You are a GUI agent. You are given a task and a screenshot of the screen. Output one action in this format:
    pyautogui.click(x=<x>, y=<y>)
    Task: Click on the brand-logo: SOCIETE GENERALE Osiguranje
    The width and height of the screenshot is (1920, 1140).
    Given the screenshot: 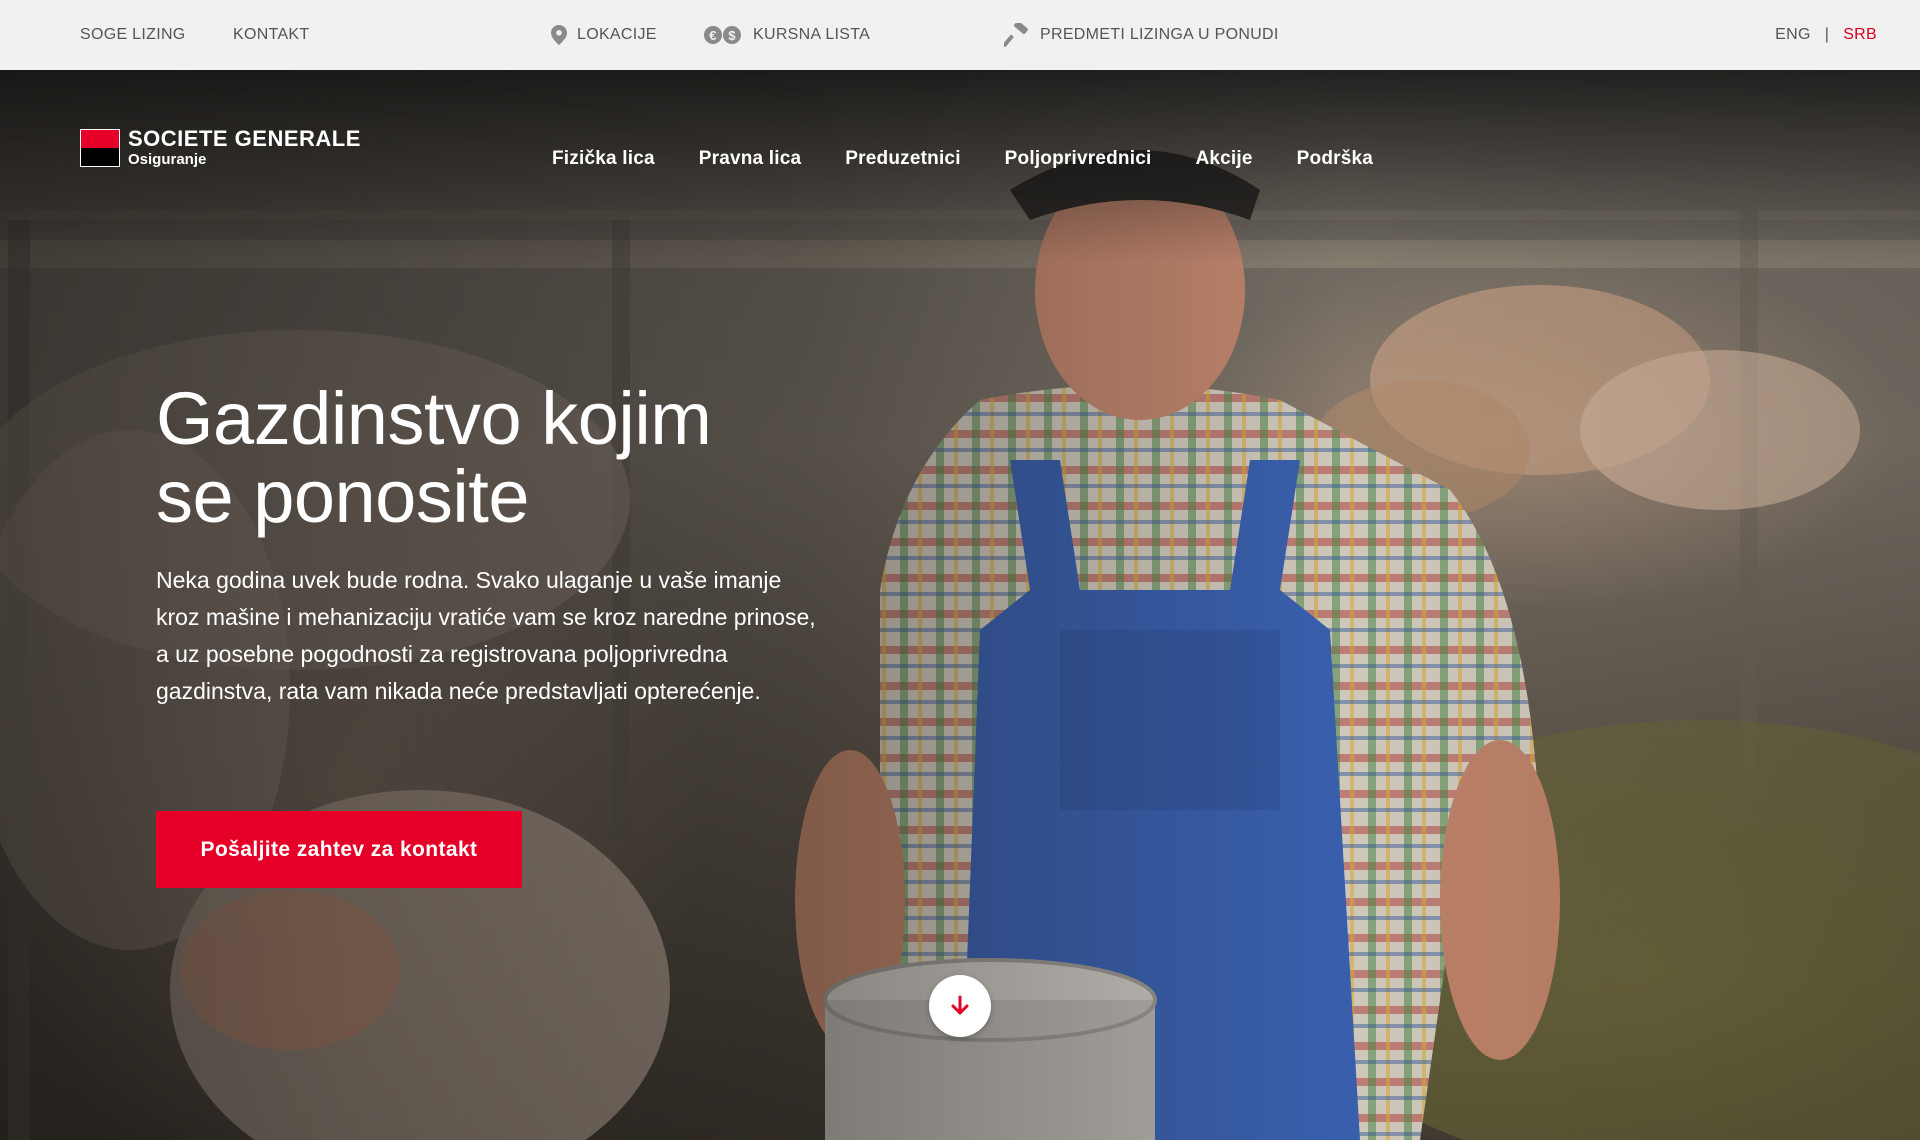 What is the action you would take?
    pyautogui.click(x=220, y=147)
    